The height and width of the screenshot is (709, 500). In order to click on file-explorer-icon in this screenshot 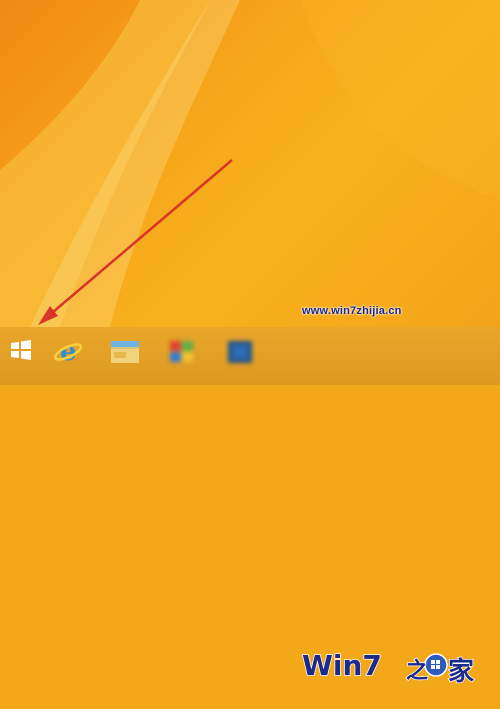, I will do `click(125, 352)`.